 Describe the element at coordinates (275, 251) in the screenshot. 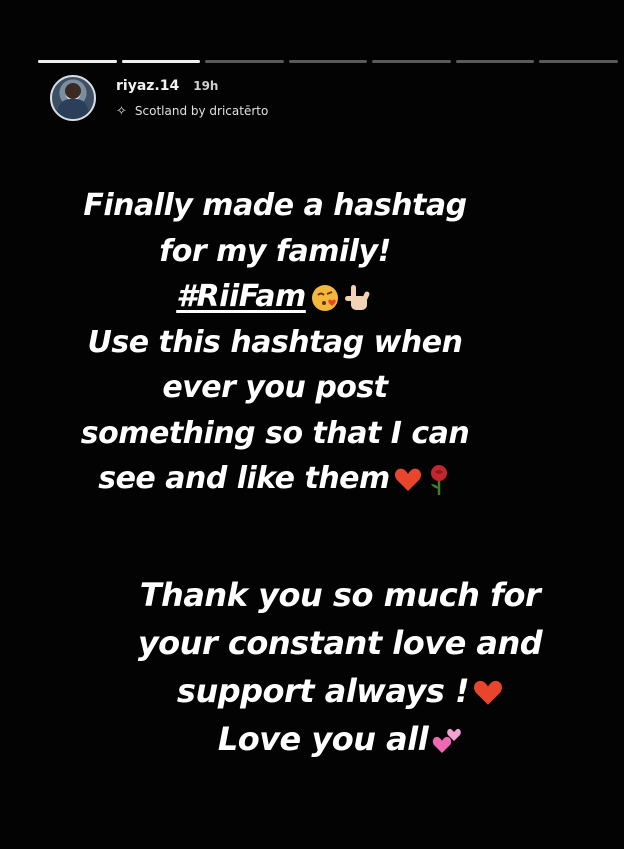

I see `message-line: for my family!` at that location.